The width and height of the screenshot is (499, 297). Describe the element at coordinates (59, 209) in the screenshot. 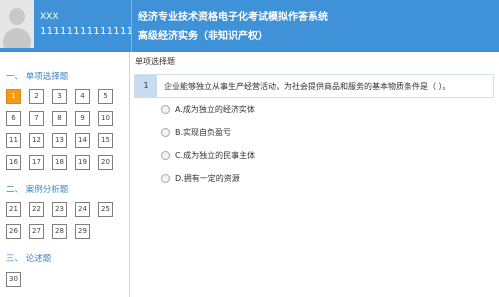

I see `question-nav-button: 23` at that location.